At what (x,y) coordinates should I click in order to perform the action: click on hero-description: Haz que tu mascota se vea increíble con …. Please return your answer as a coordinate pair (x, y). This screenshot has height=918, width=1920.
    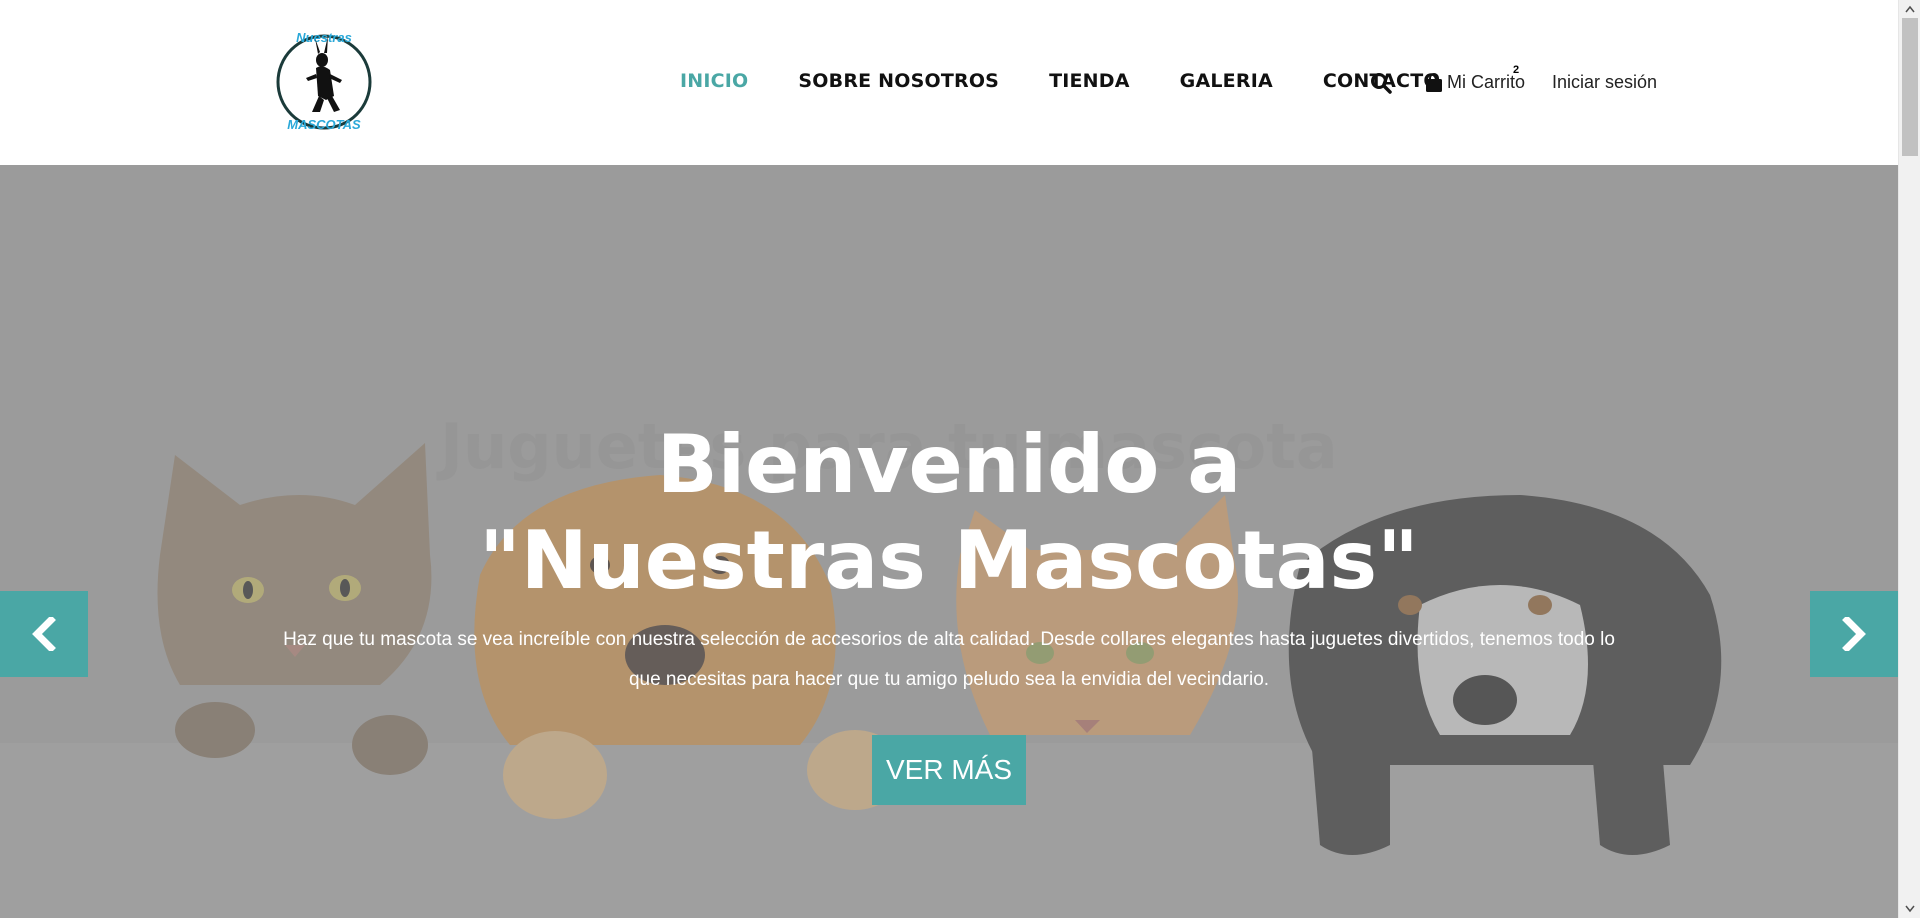
    Looking at the image, I should click on (949, 659).